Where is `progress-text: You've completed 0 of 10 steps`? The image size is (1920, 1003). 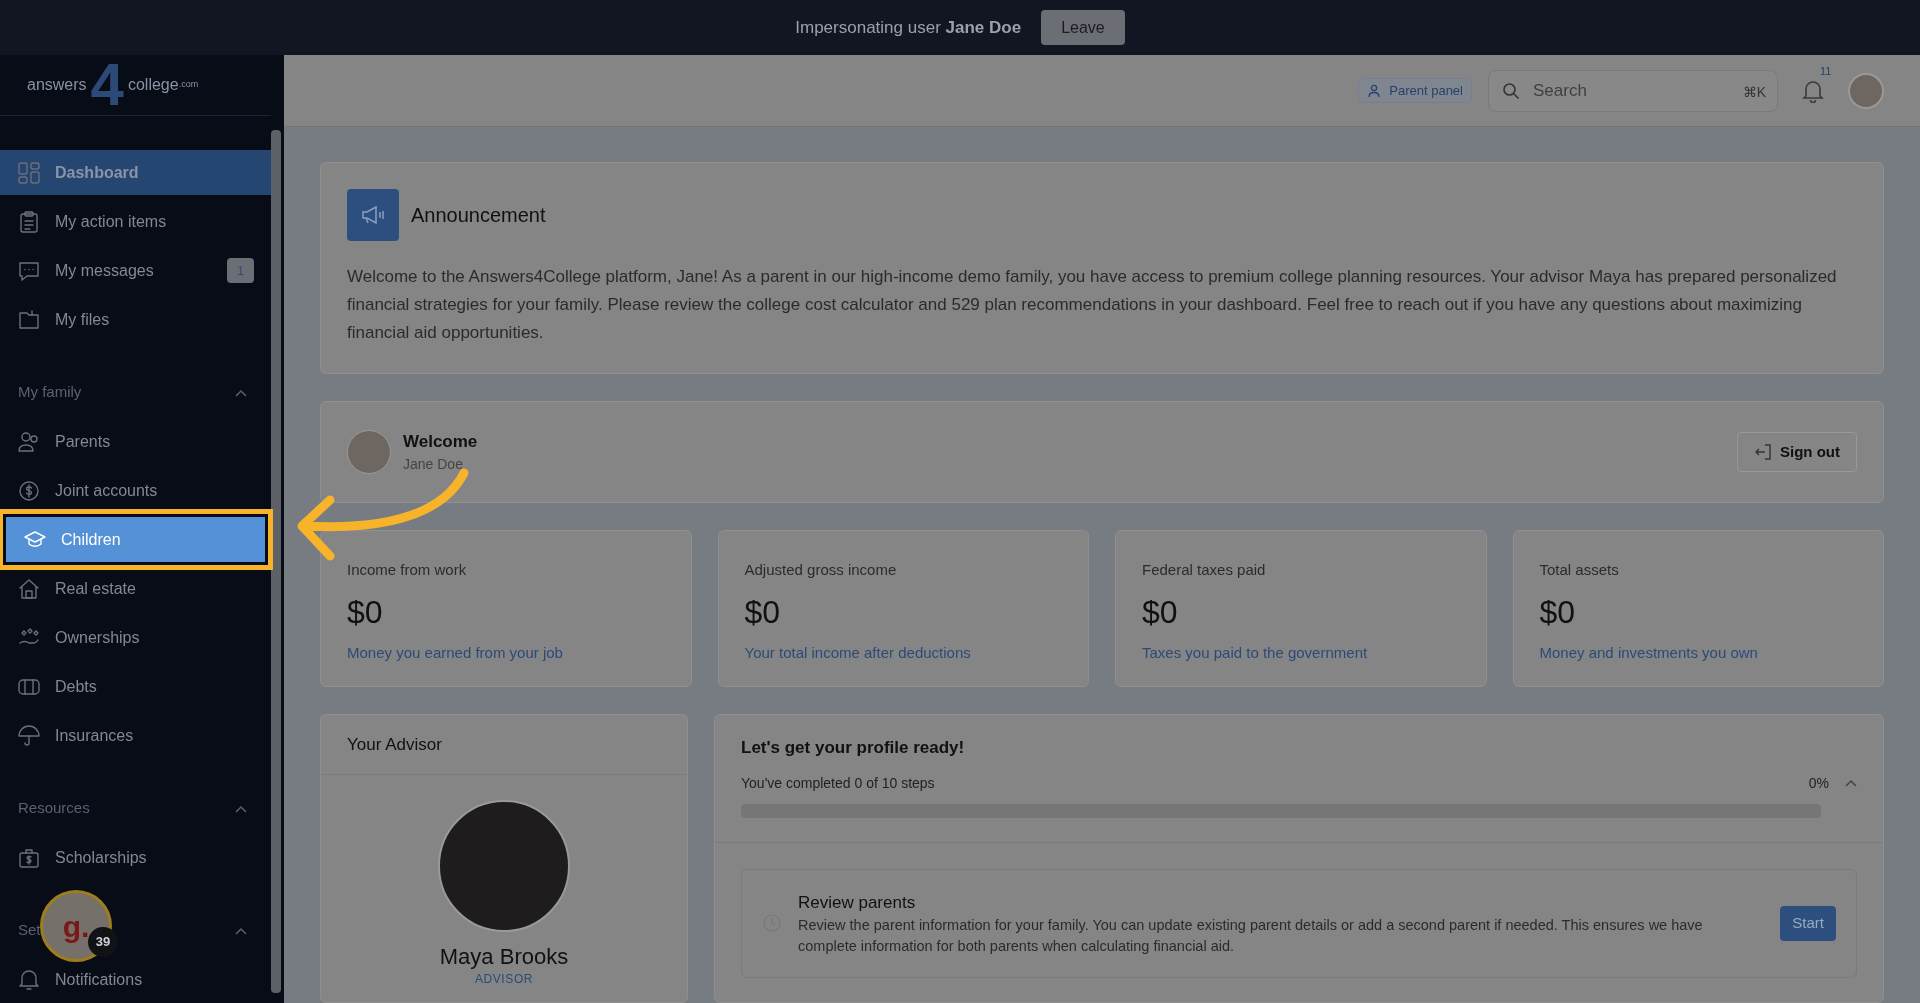 progress-text: You've completed 0 of 10 steps is located at coordinates (838, 783).